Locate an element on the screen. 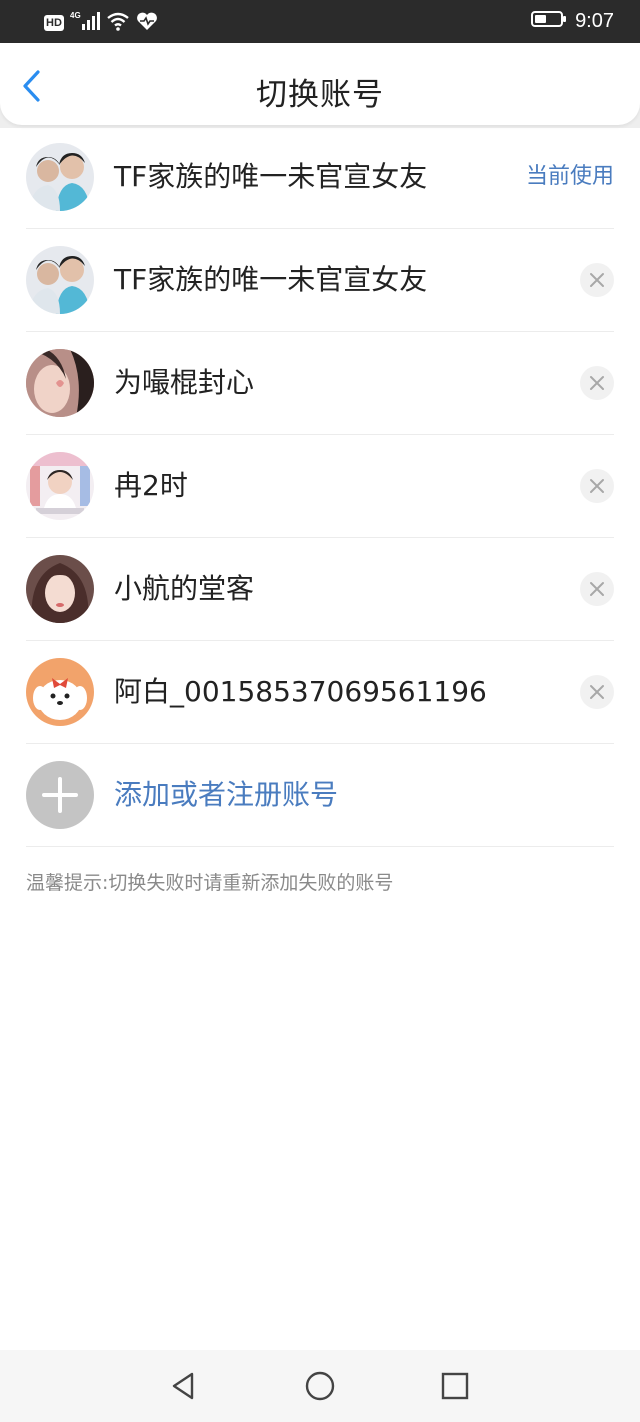 The width and height of the screenshot is (640, 1422). account-name: 冉2时 is located at coordinates (151, 485).